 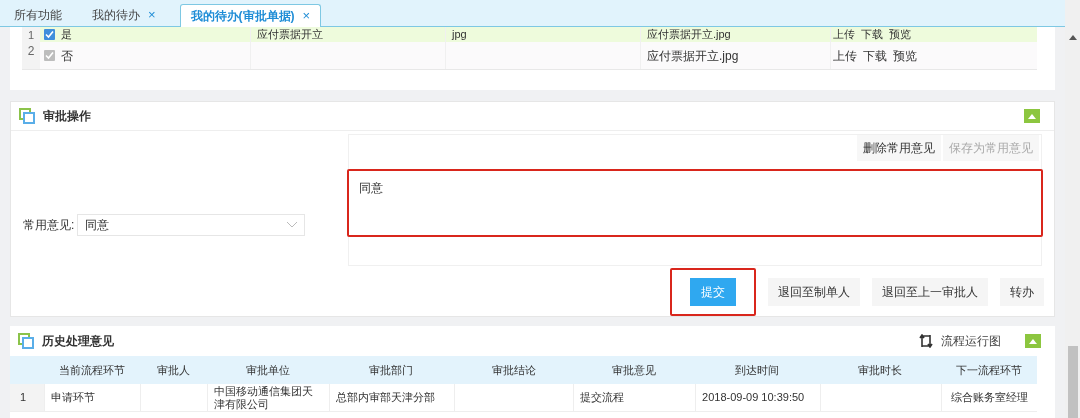 I want to click on tab: 我的待办(审批单据) ×, so click(x=250, y=15).